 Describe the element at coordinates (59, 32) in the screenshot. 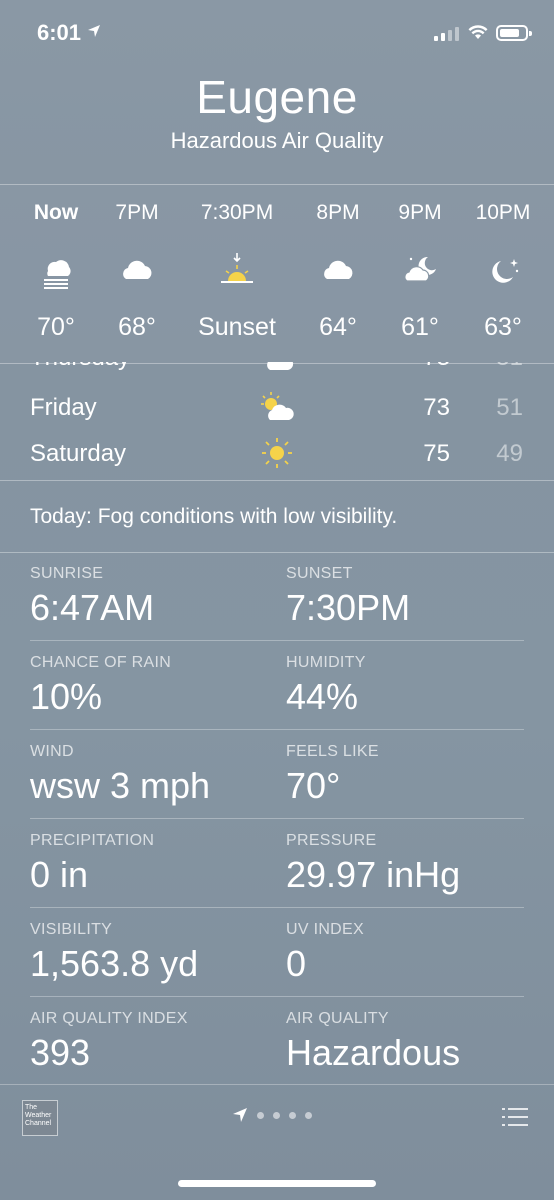

I see `status-time: 6:01` at that location.